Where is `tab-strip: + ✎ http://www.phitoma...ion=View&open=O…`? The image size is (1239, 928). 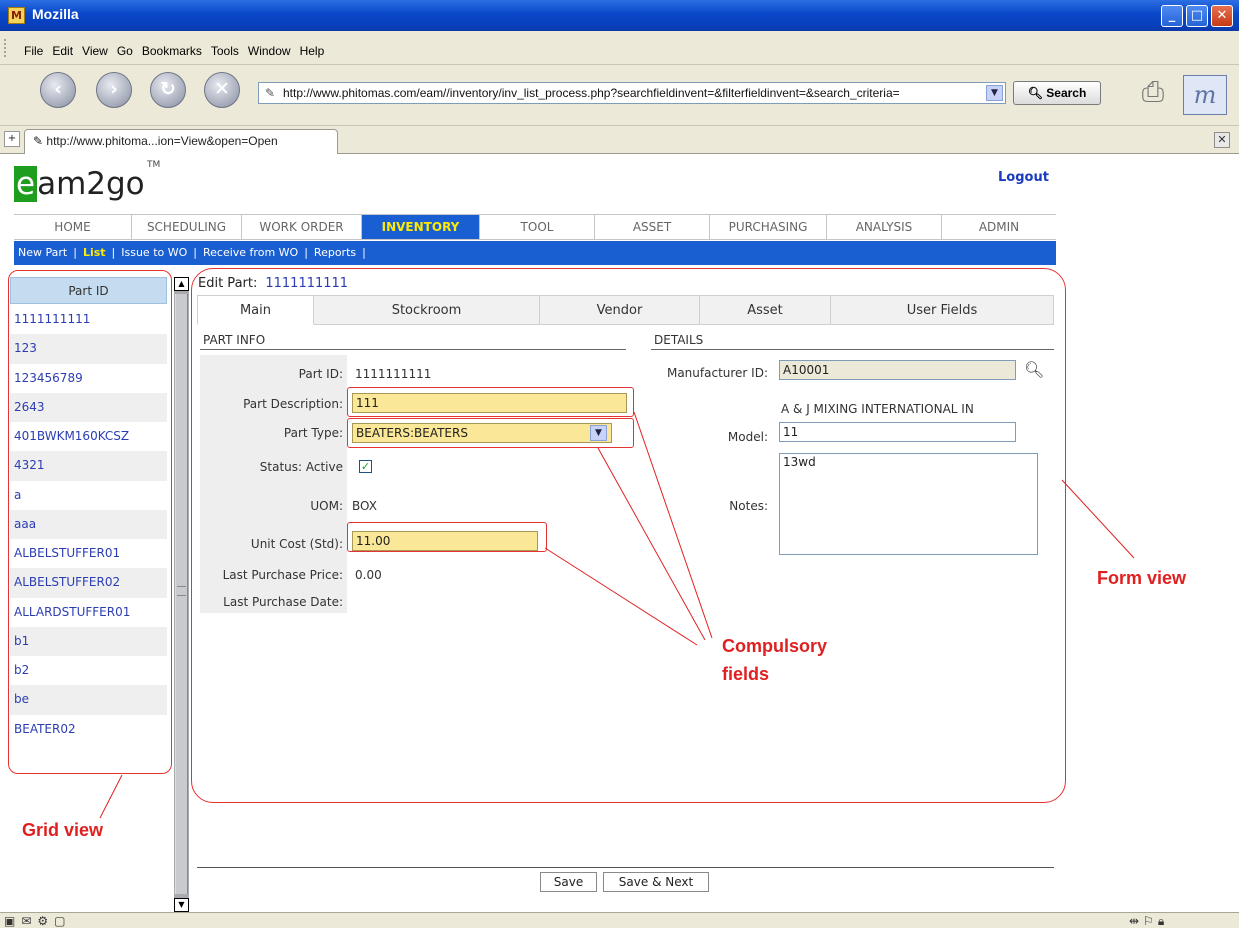
tab-strip: + ✎ http://www.phitoma...ion=View&open=O… is located at coordinates (619, 140).